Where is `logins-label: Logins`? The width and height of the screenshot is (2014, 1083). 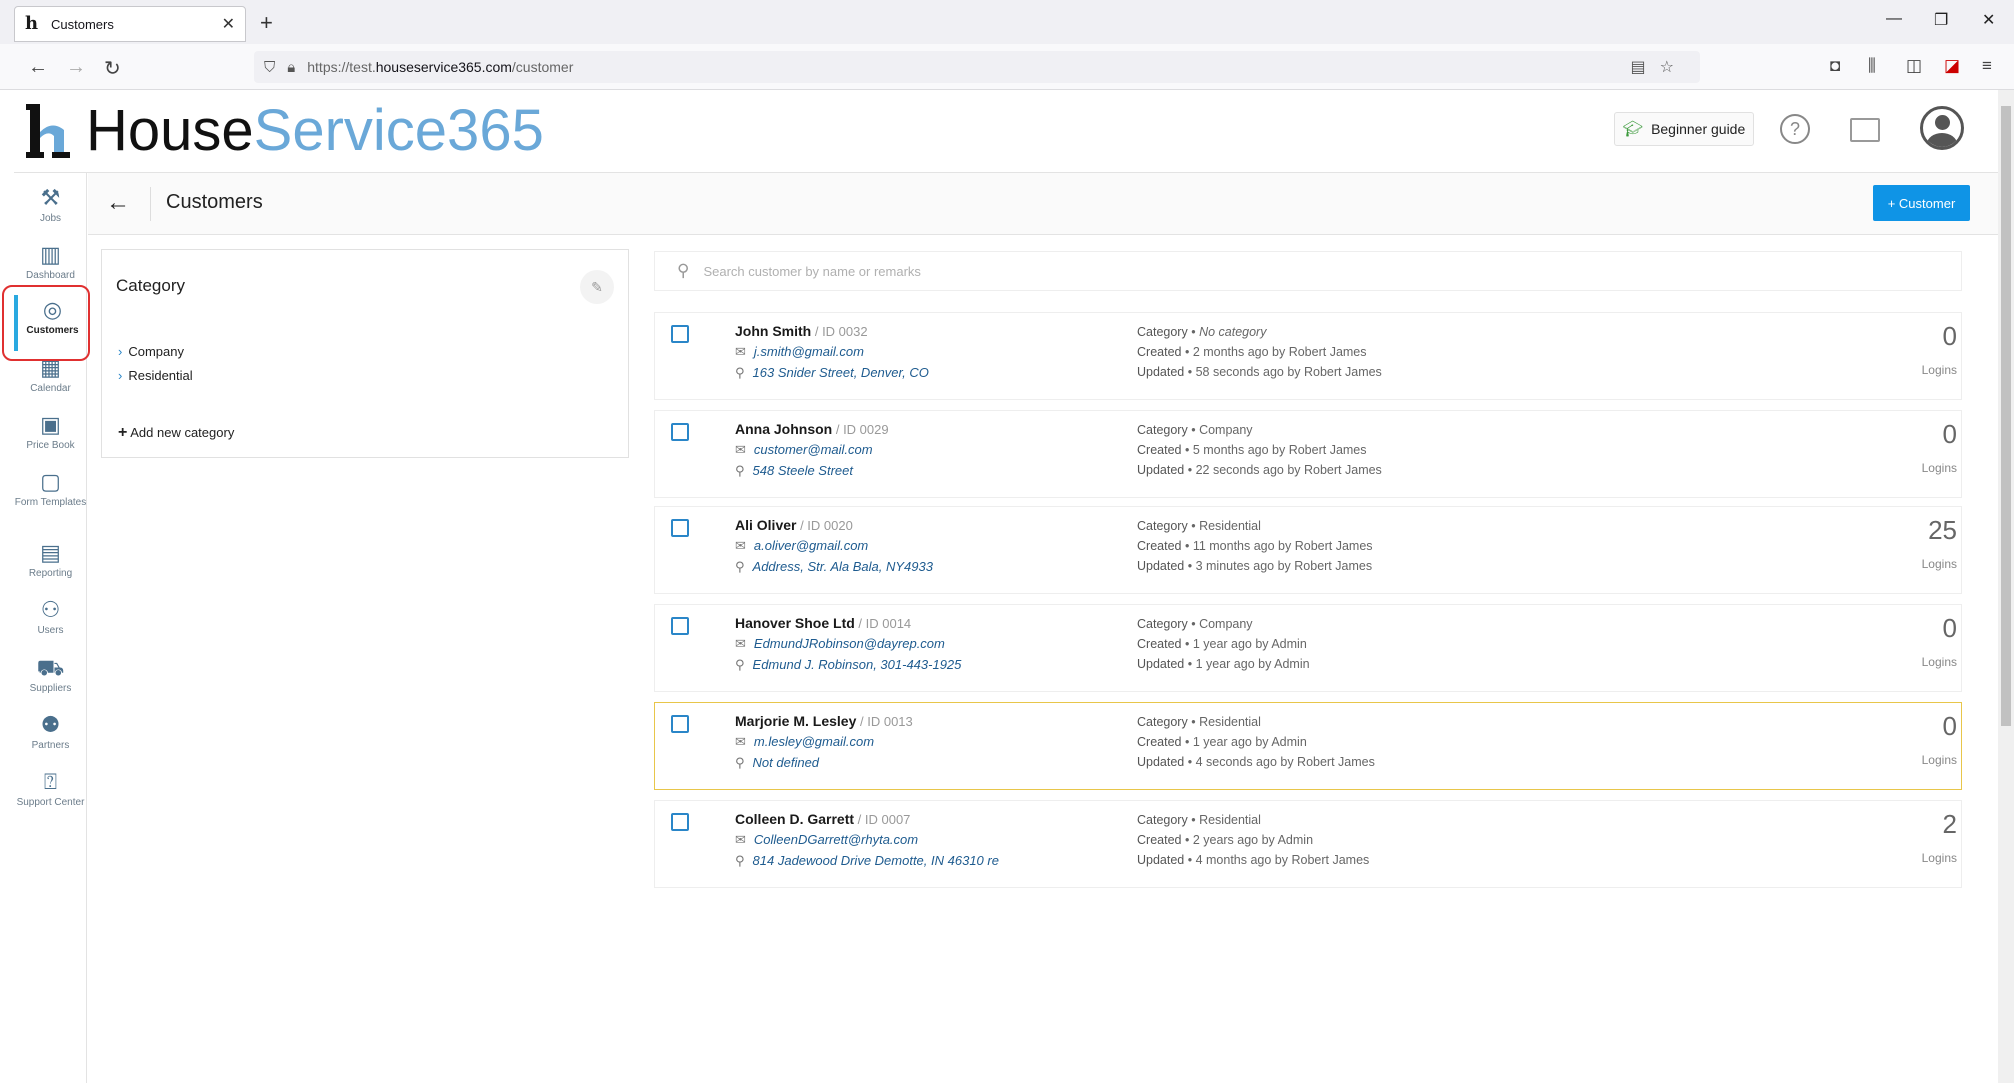 logins-label: Logins is located at coordinates (1939, 662).